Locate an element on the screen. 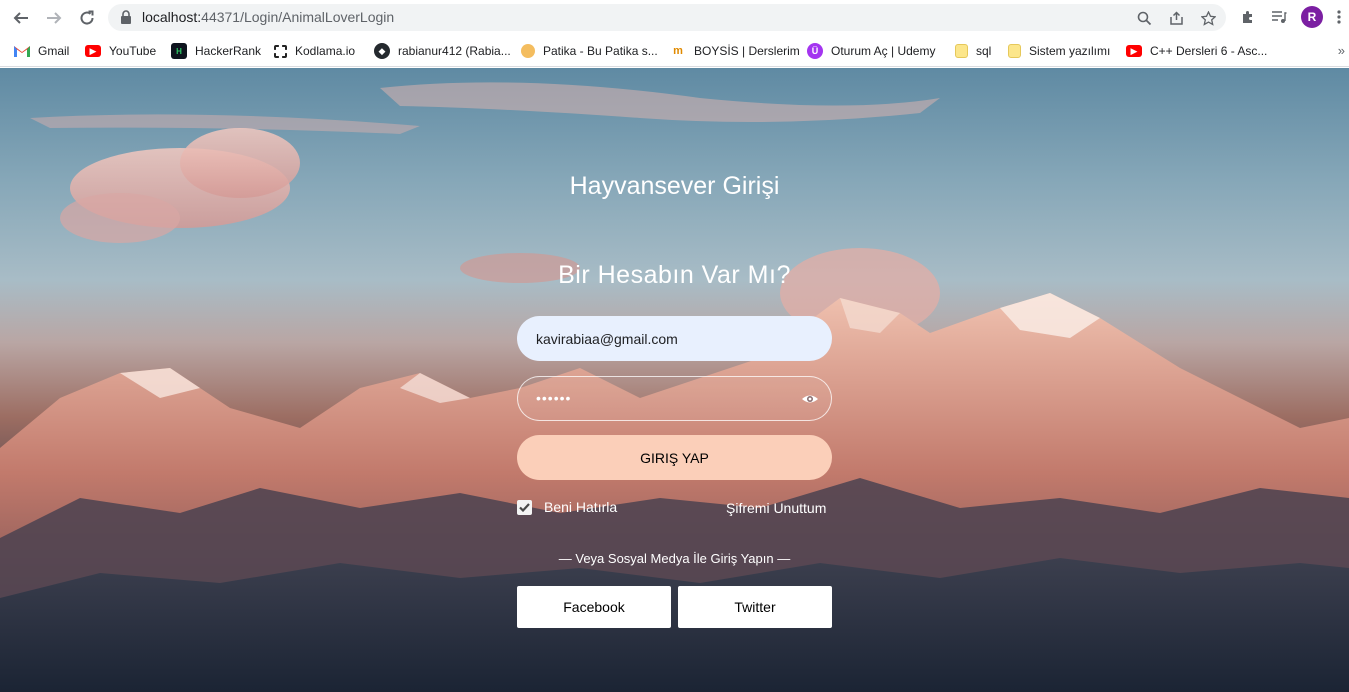  url-text: localhost:44371/Login/AnimalLoverLogin is located at coordinates (268, 17).